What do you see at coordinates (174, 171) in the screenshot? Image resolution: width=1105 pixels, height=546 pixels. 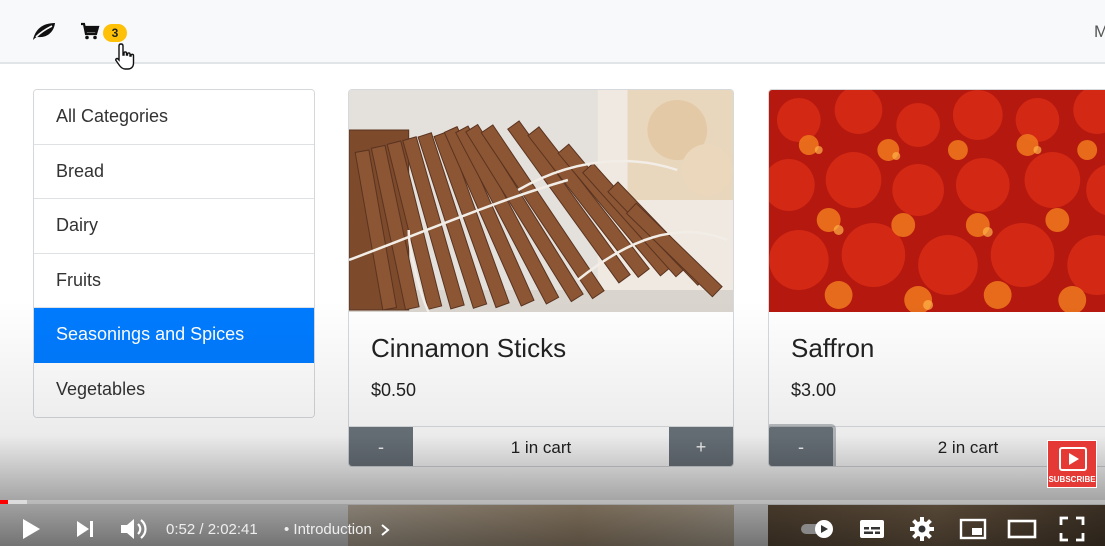 I see `category-item-bread: Bread` at bounding box center [174, 171].